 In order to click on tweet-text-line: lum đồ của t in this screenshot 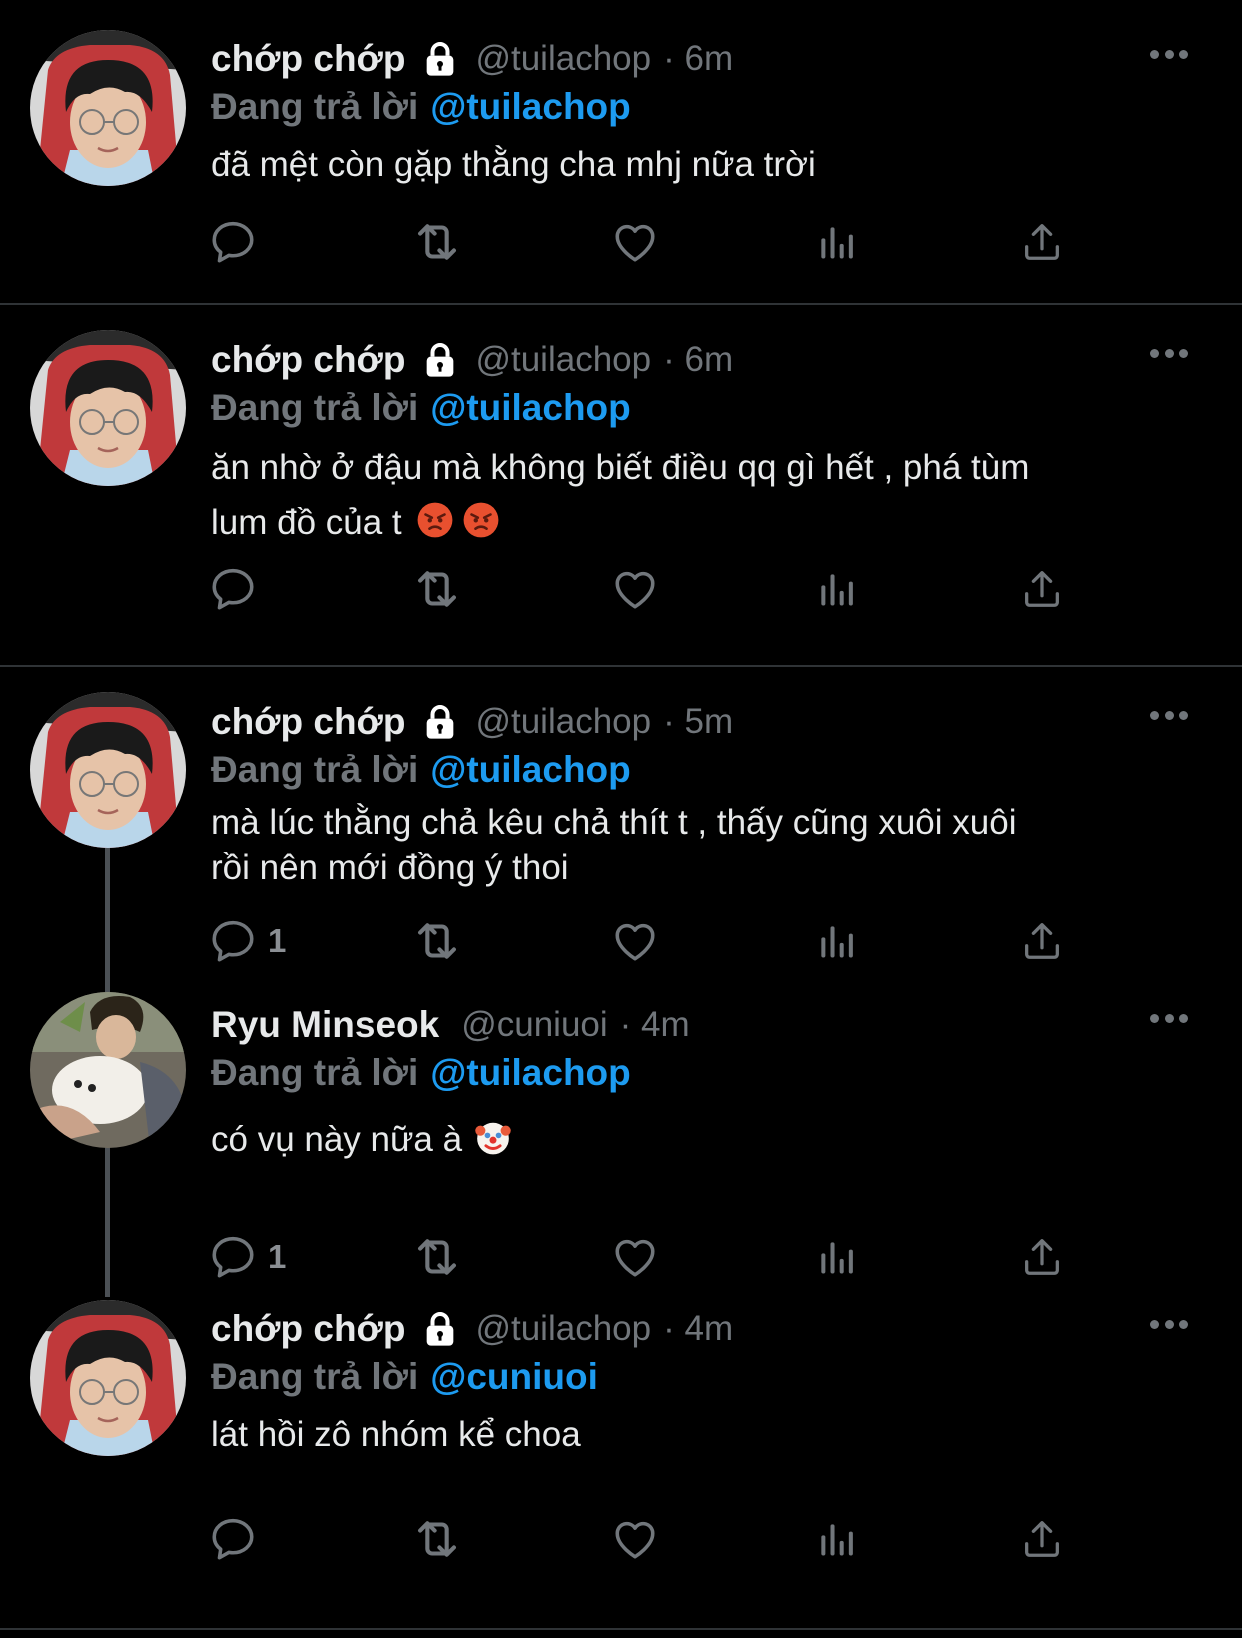, I will do `click(691, 522)`.